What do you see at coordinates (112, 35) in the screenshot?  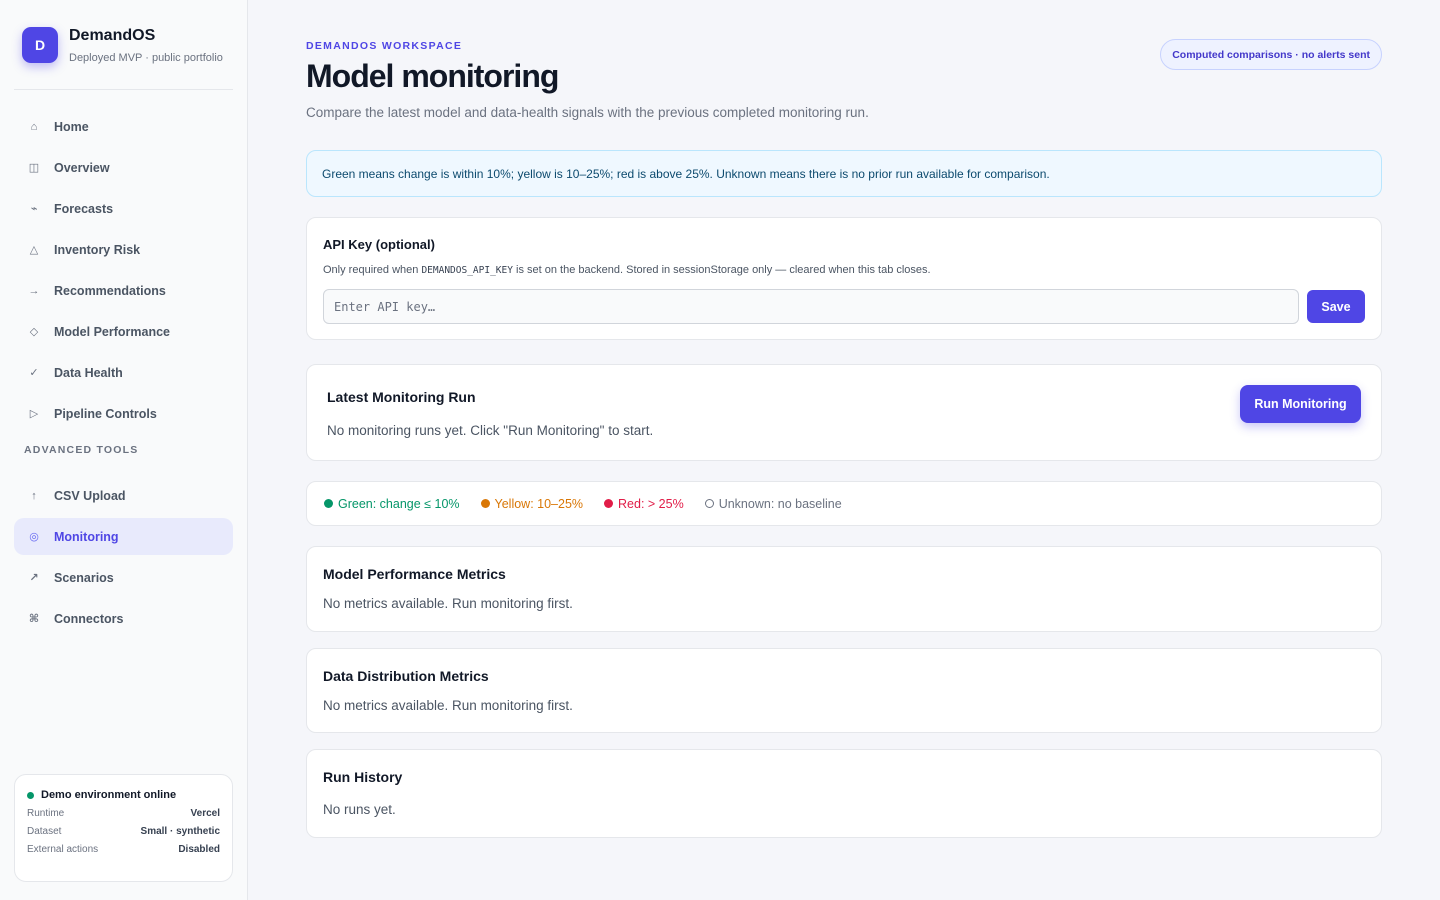 I see `brand-name: DemandOS` at bounding box center [112, 35].